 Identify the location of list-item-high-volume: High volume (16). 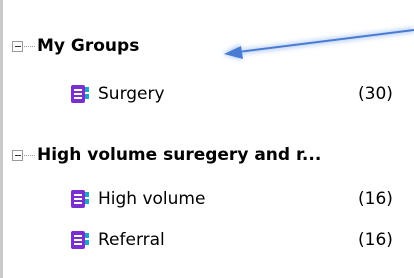
(208, 199).